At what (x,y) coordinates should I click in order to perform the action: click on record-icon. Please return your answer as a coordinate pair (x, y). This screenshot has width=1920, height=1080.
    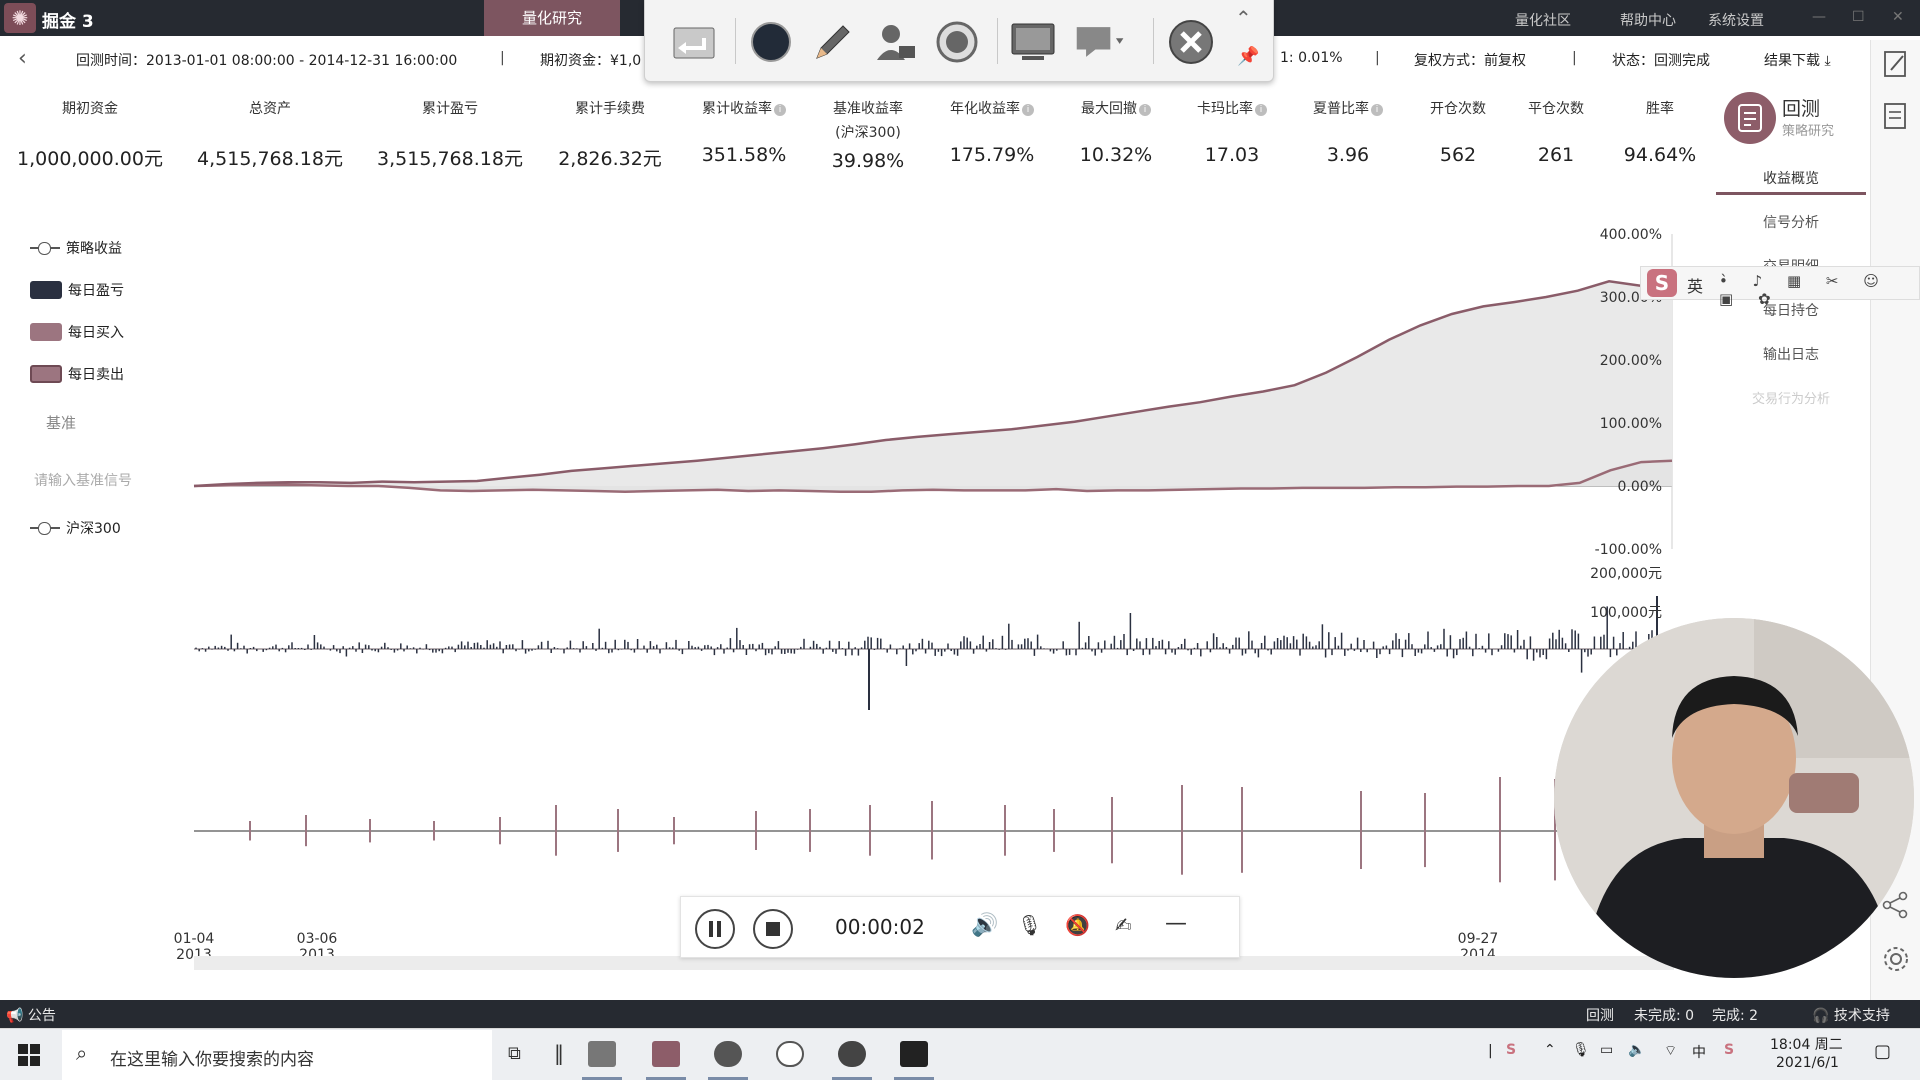
    Looking at the image, I should click on (957, 42).